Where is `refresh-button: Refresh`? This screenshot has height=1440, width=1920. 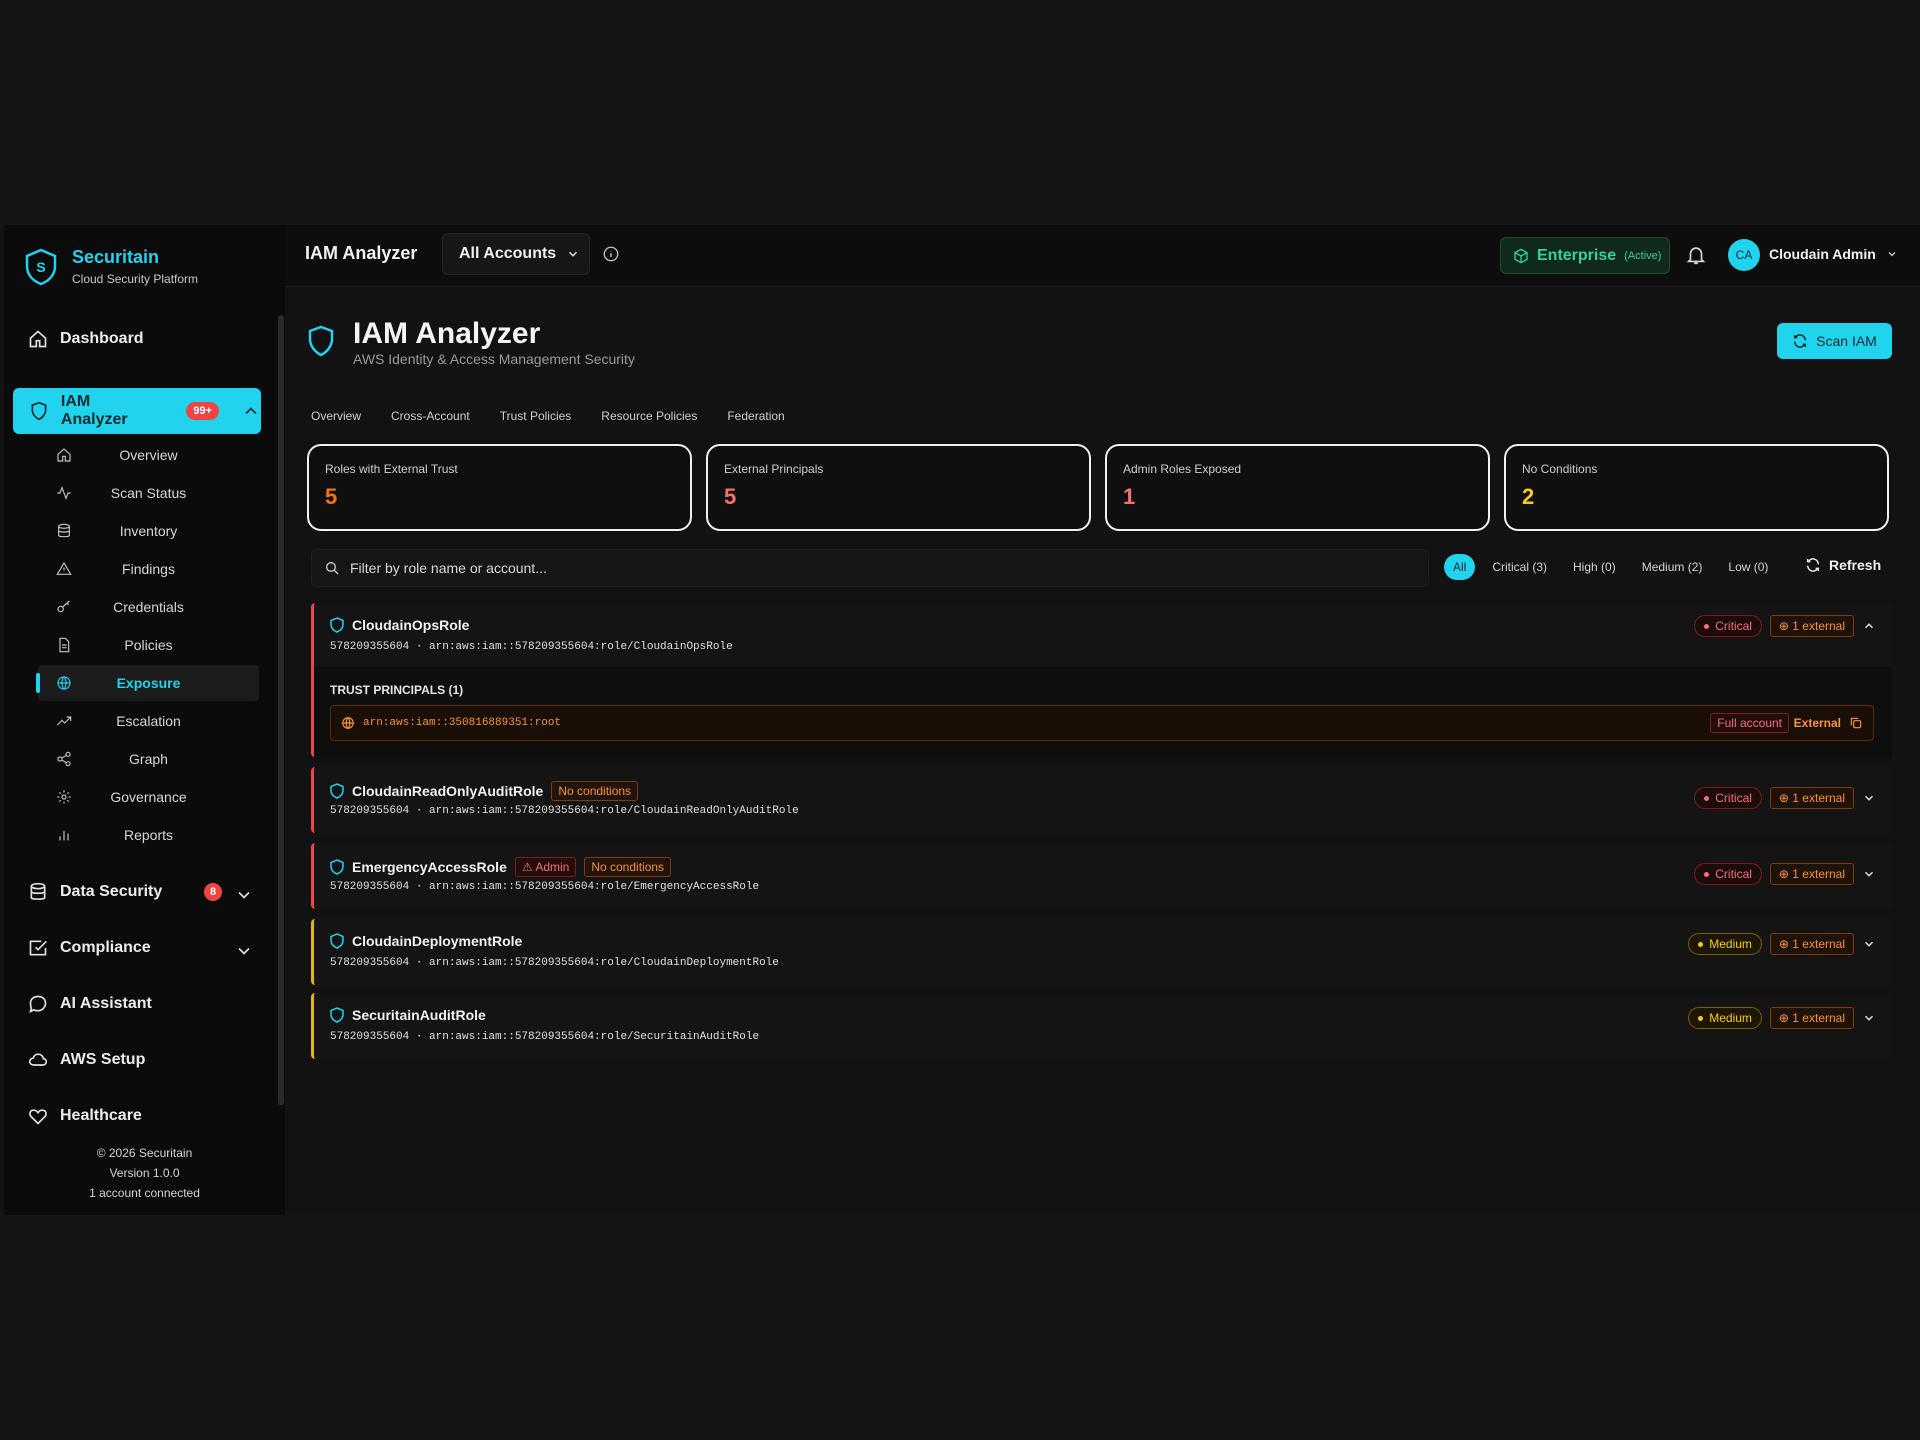
refresh-button: Refresh is located at coordinates (1843, 565).